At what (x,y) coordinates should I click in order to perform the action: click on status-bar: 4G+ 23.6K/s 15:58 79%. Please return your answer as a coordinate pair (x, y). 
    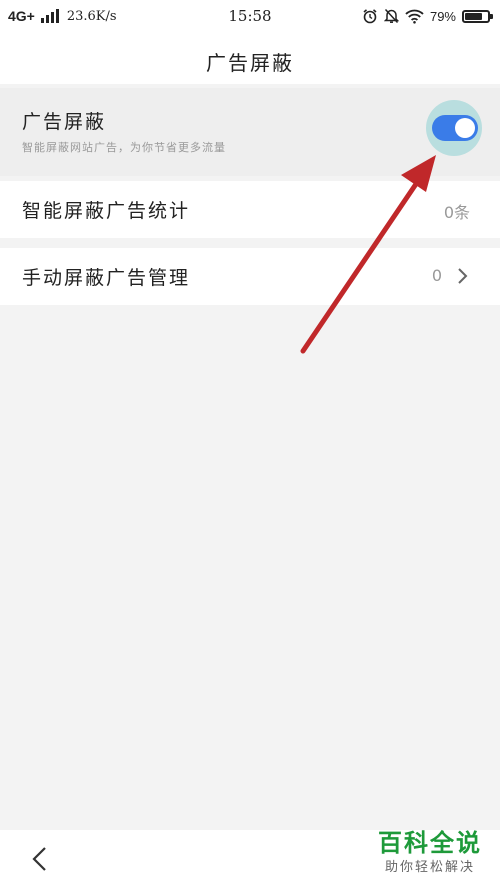
    Looking at the image, I should click on (250, 18).